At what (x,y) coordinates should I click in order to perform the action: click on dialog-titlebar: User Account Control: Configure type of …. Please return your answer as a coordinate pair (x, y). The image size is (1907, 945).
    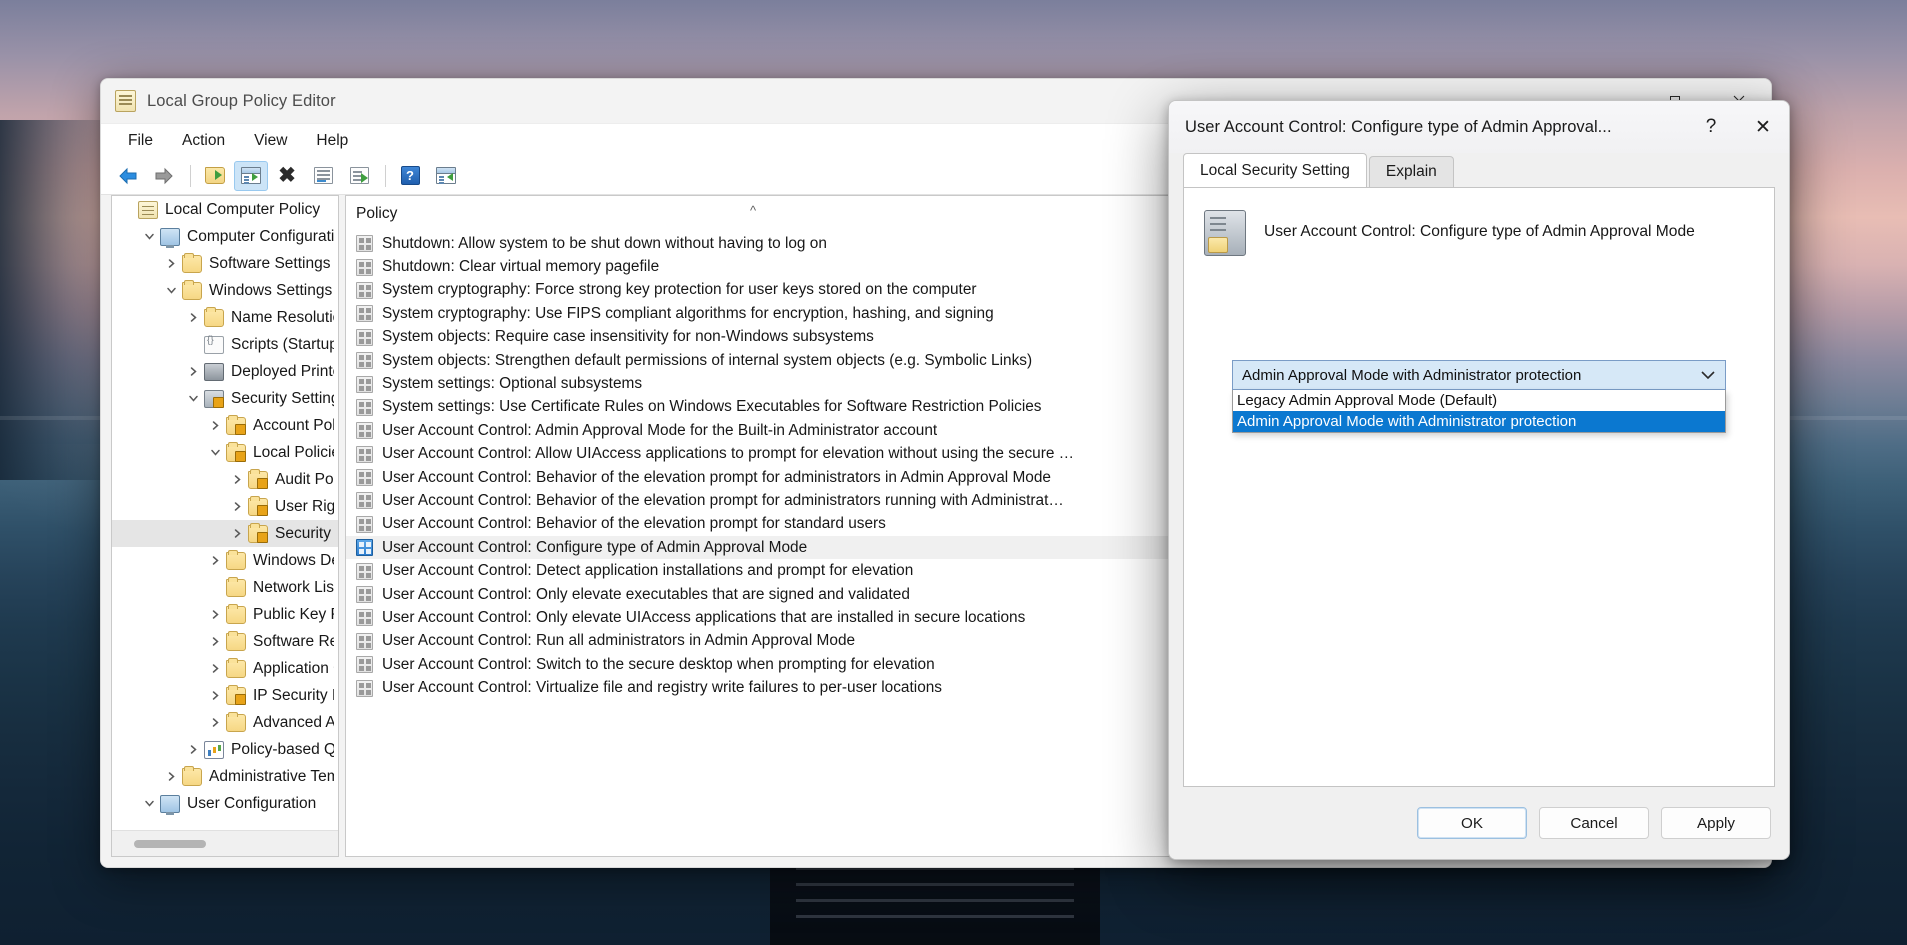
    Looking at the image, I should click on (1479, 127).